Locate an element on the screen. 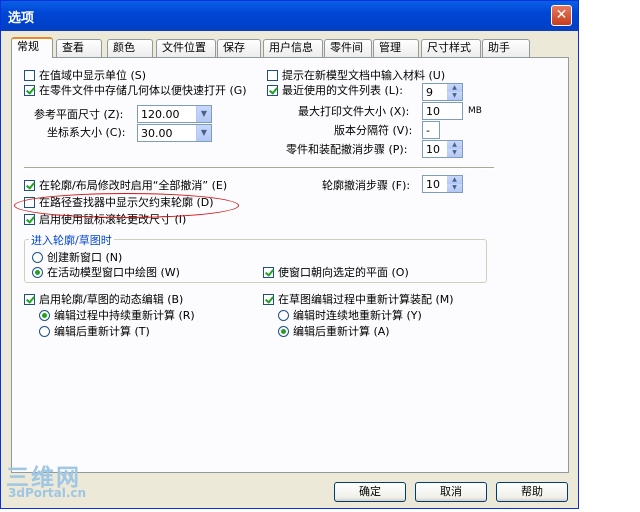  watermark-url: 3dPortal.cn is located at coordinates (47, 493).